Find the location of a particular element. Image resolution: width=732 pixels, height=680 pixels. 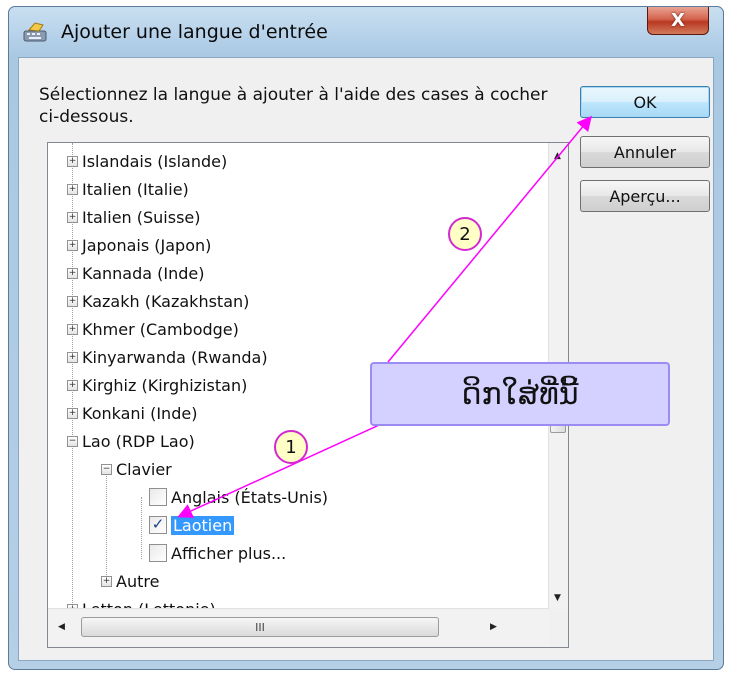

step-number: 1 is located at coordinates (291, 447).